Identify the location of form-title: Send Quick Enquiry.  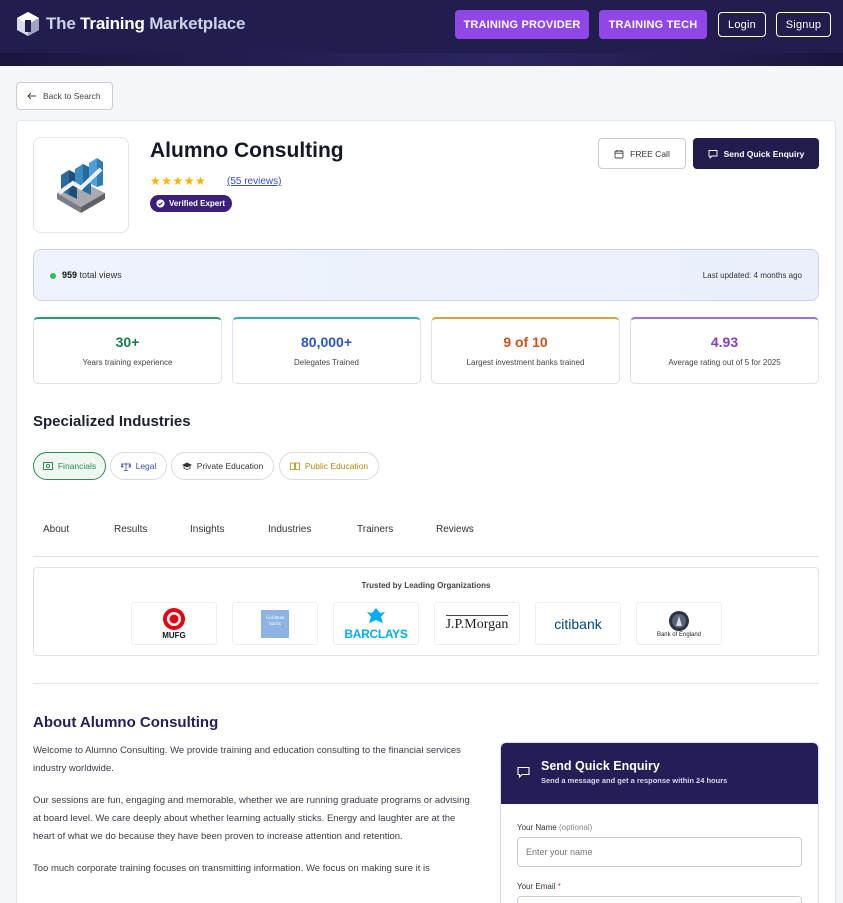
(600, 766).